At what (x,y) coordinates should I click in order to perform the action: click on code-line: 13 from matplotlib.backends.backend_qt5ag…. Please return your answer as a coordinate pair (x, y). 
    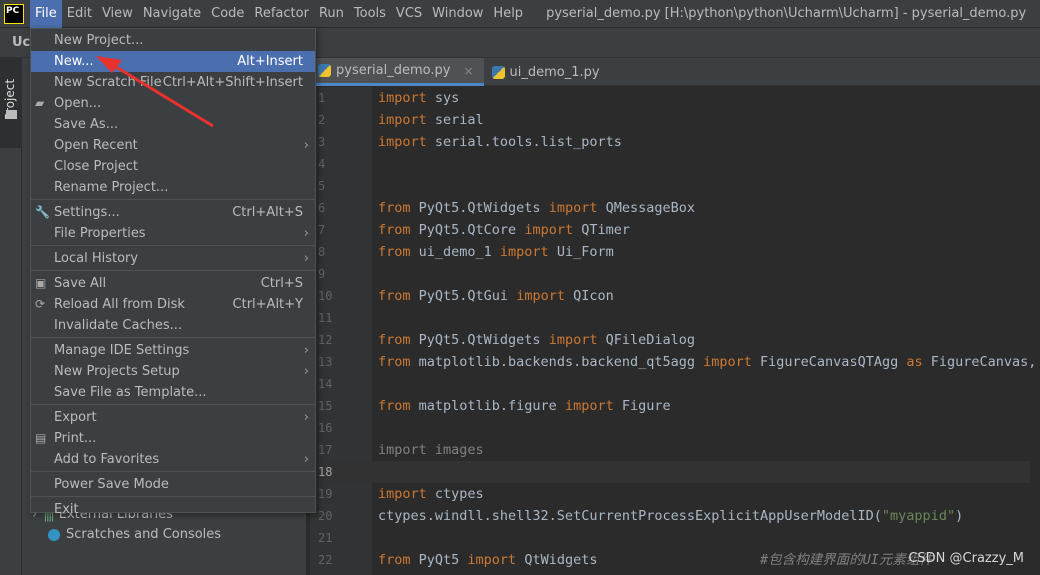
    Looking at the image, I should click on (673, 362).